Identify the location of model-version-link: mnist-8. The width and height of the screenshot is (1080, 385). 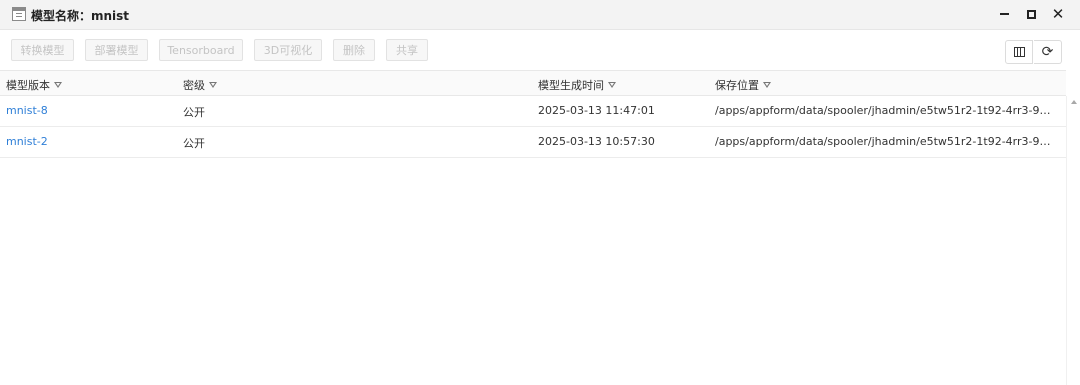
(27, 110).